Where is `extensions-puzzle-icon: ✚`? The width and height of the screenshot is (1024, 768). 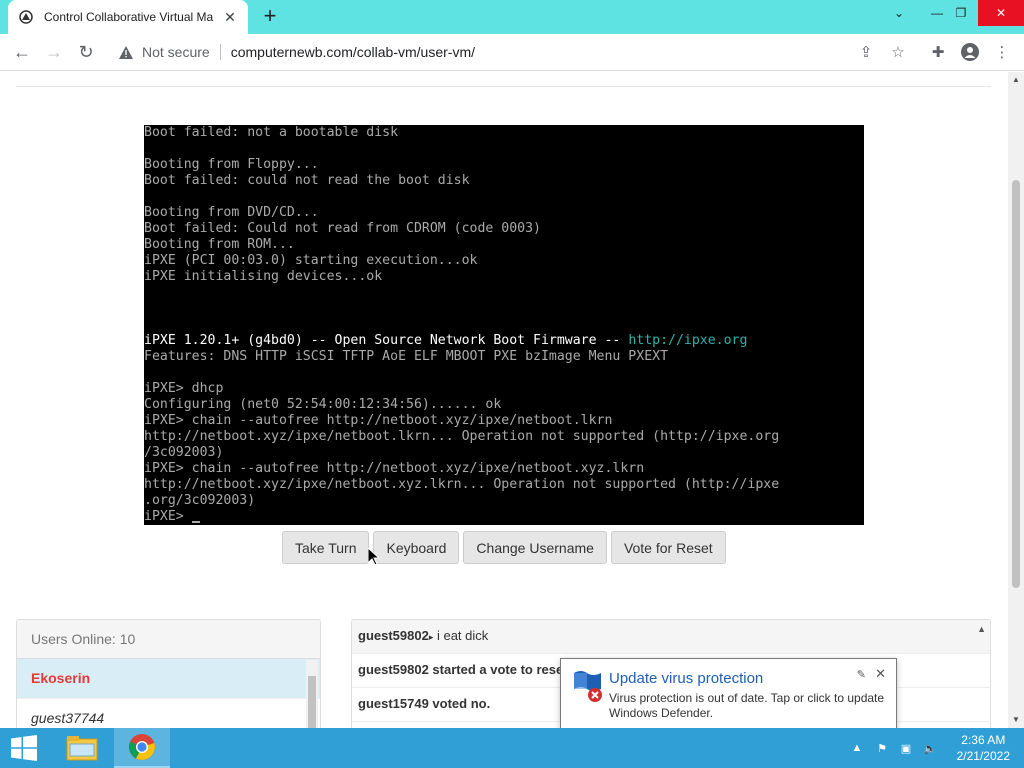
extensions-puzzle-icon: ✚ is located at coordinates (938, 52).